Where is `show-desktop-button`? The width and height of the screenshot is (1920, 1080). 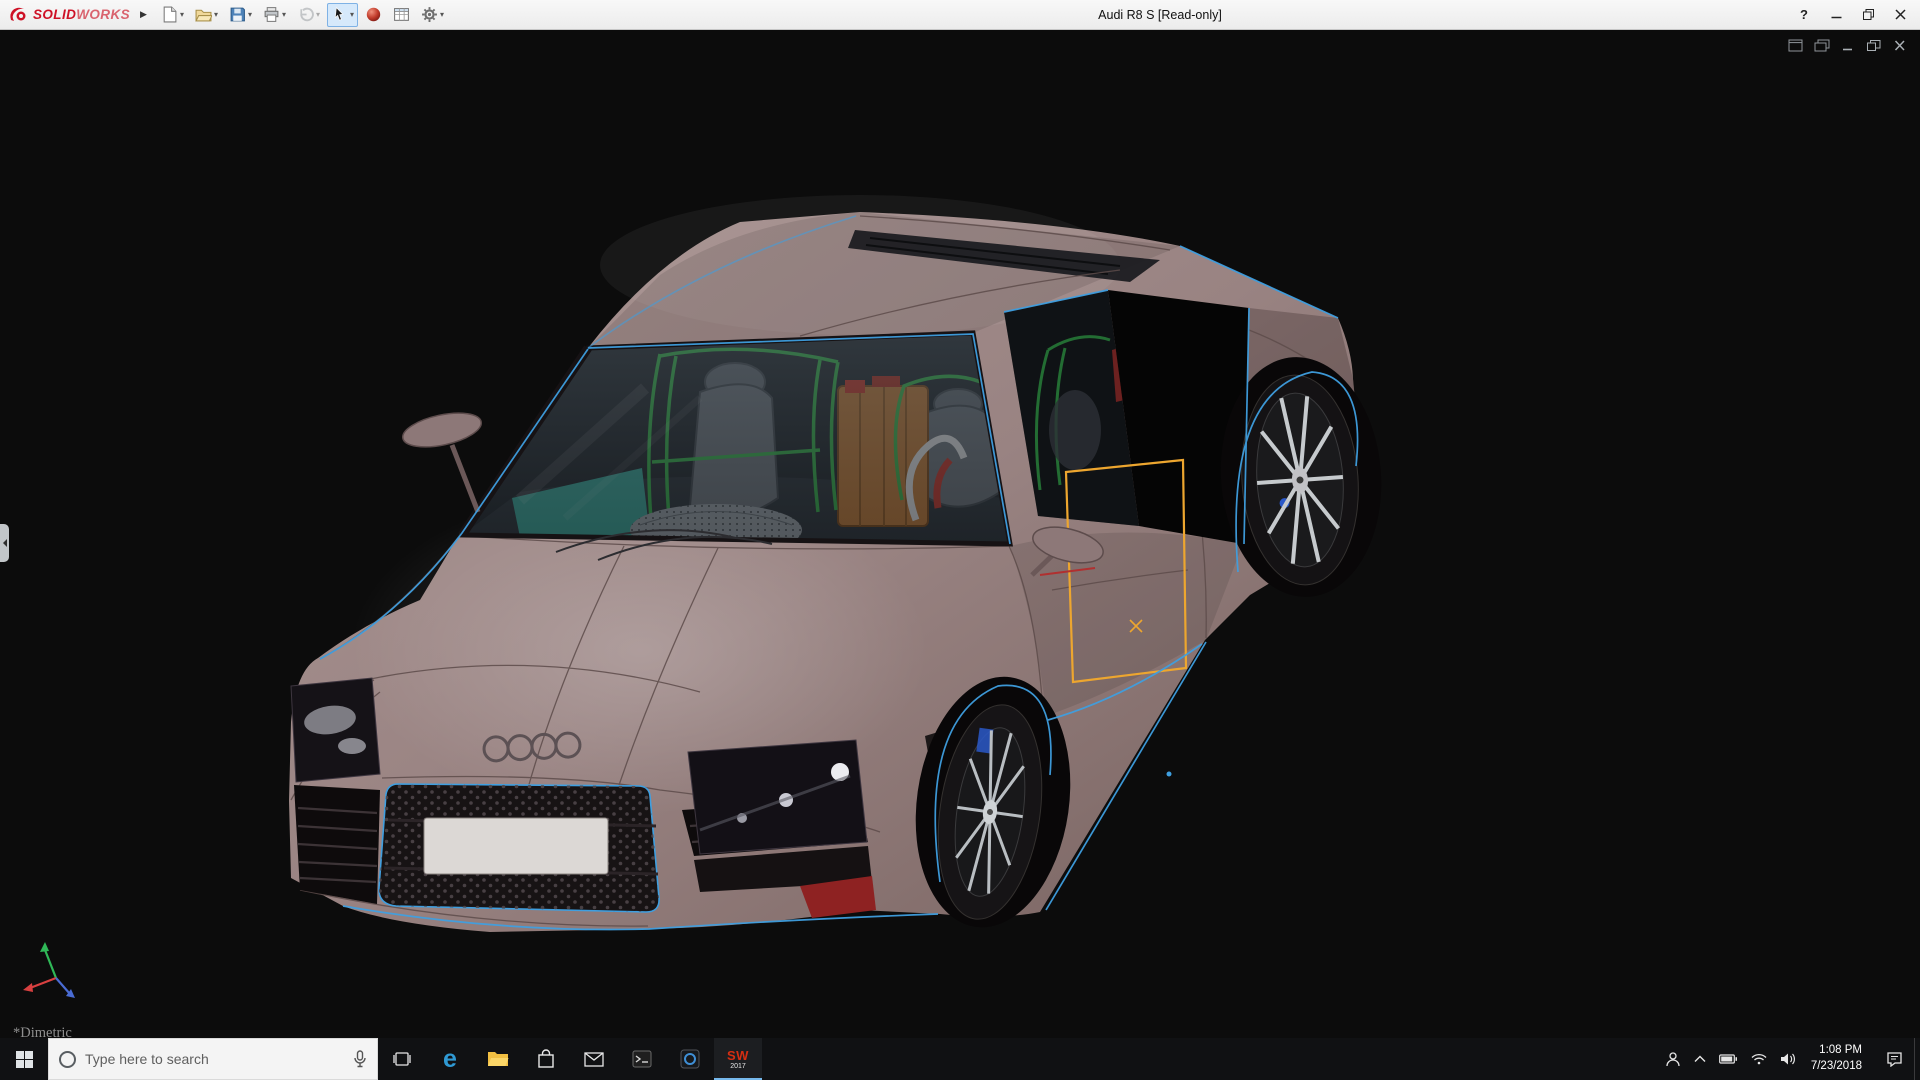
show-desktop-button is located at coordinates (1917, 1059).